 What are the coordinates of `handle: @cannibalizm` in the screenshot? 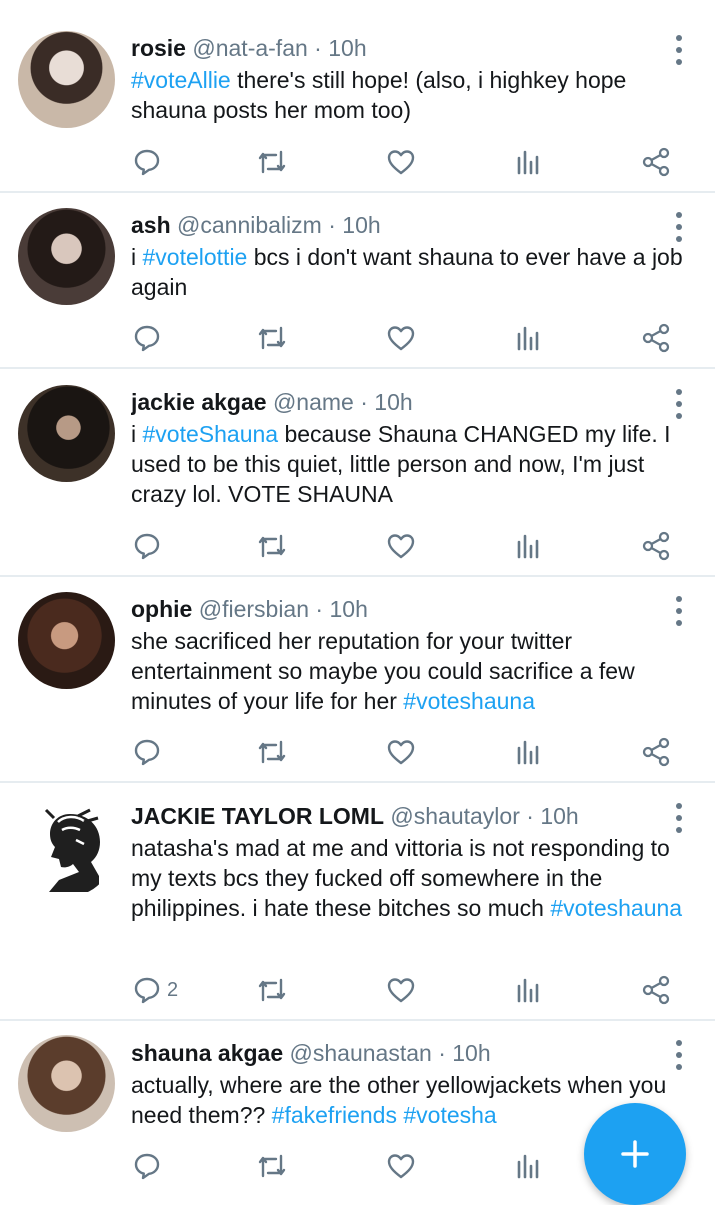 It's located at (249, 225).